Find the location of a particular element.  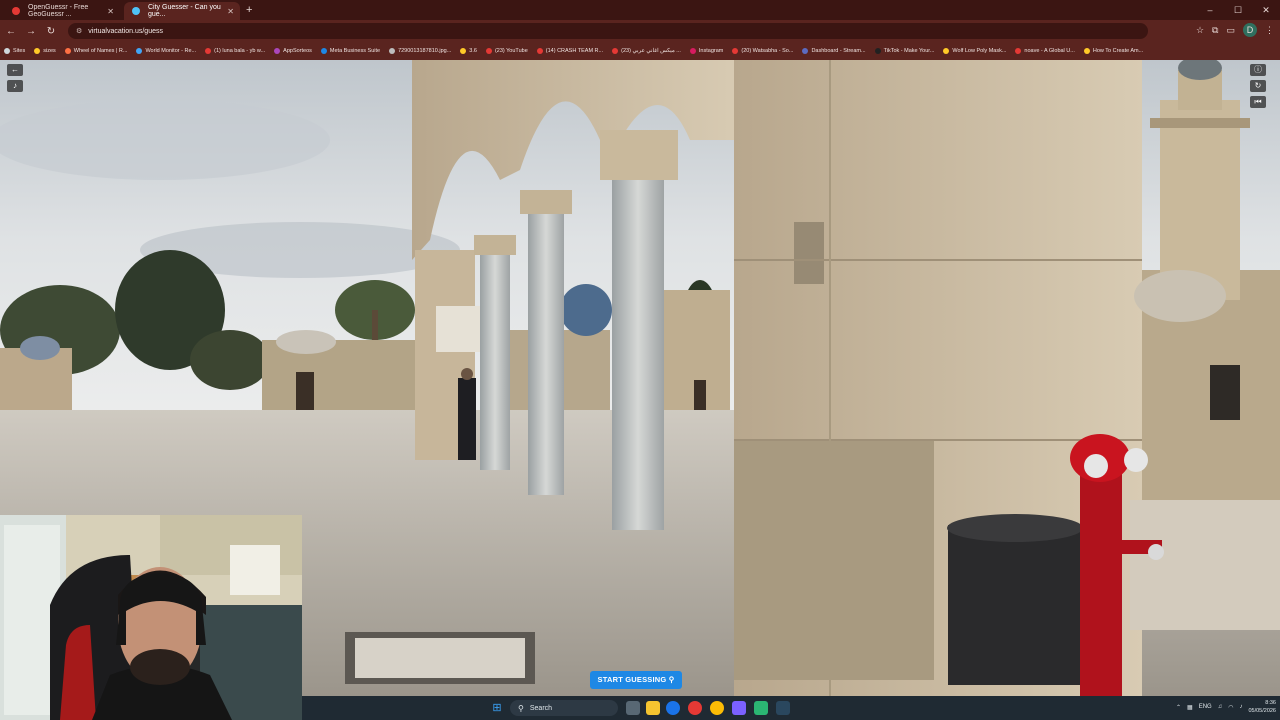

close-window-icon: ✕ is located at coordinates (1266, 10).